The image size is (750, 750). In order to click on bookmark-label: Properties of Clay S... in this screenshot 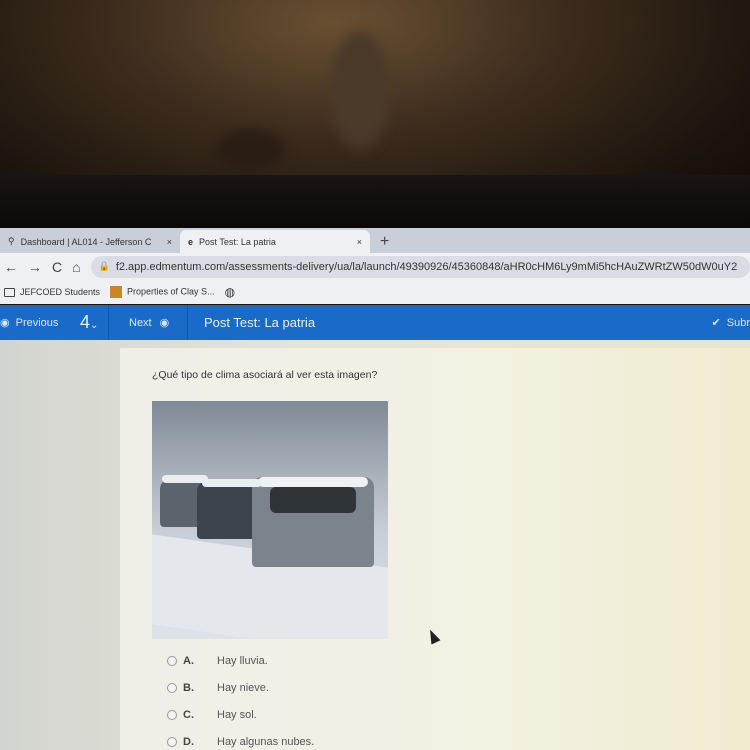, I will do `click(171, 291)`.